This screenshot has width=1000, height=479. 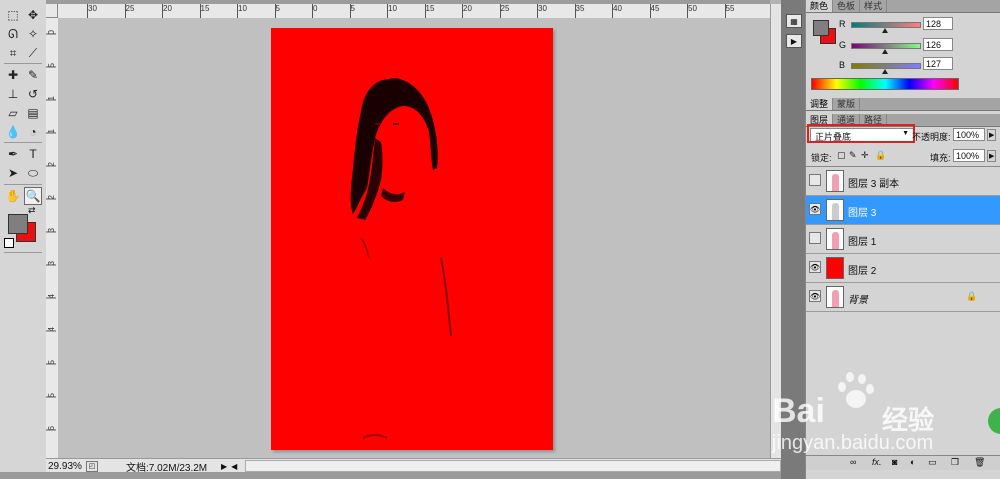 I want to click on layer-name: 背景, so click(x=858, y=298).